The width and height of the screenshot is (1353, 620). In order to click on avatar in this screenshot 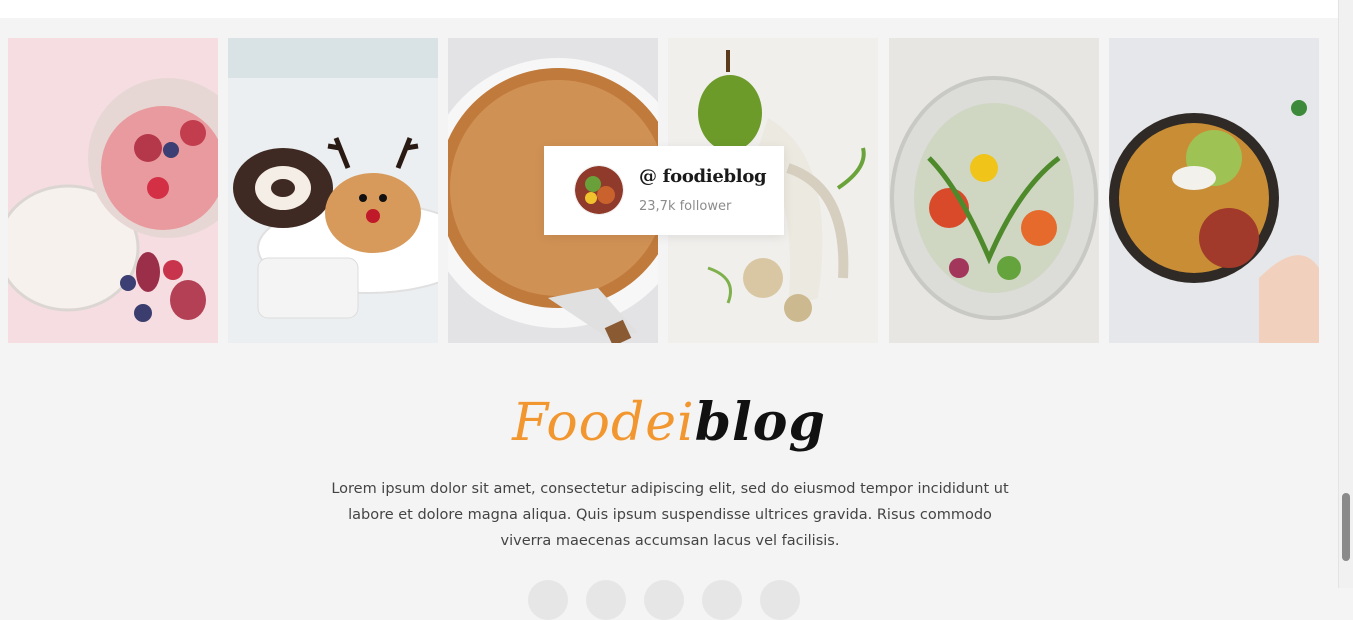, I will do `click(599, 190)`.